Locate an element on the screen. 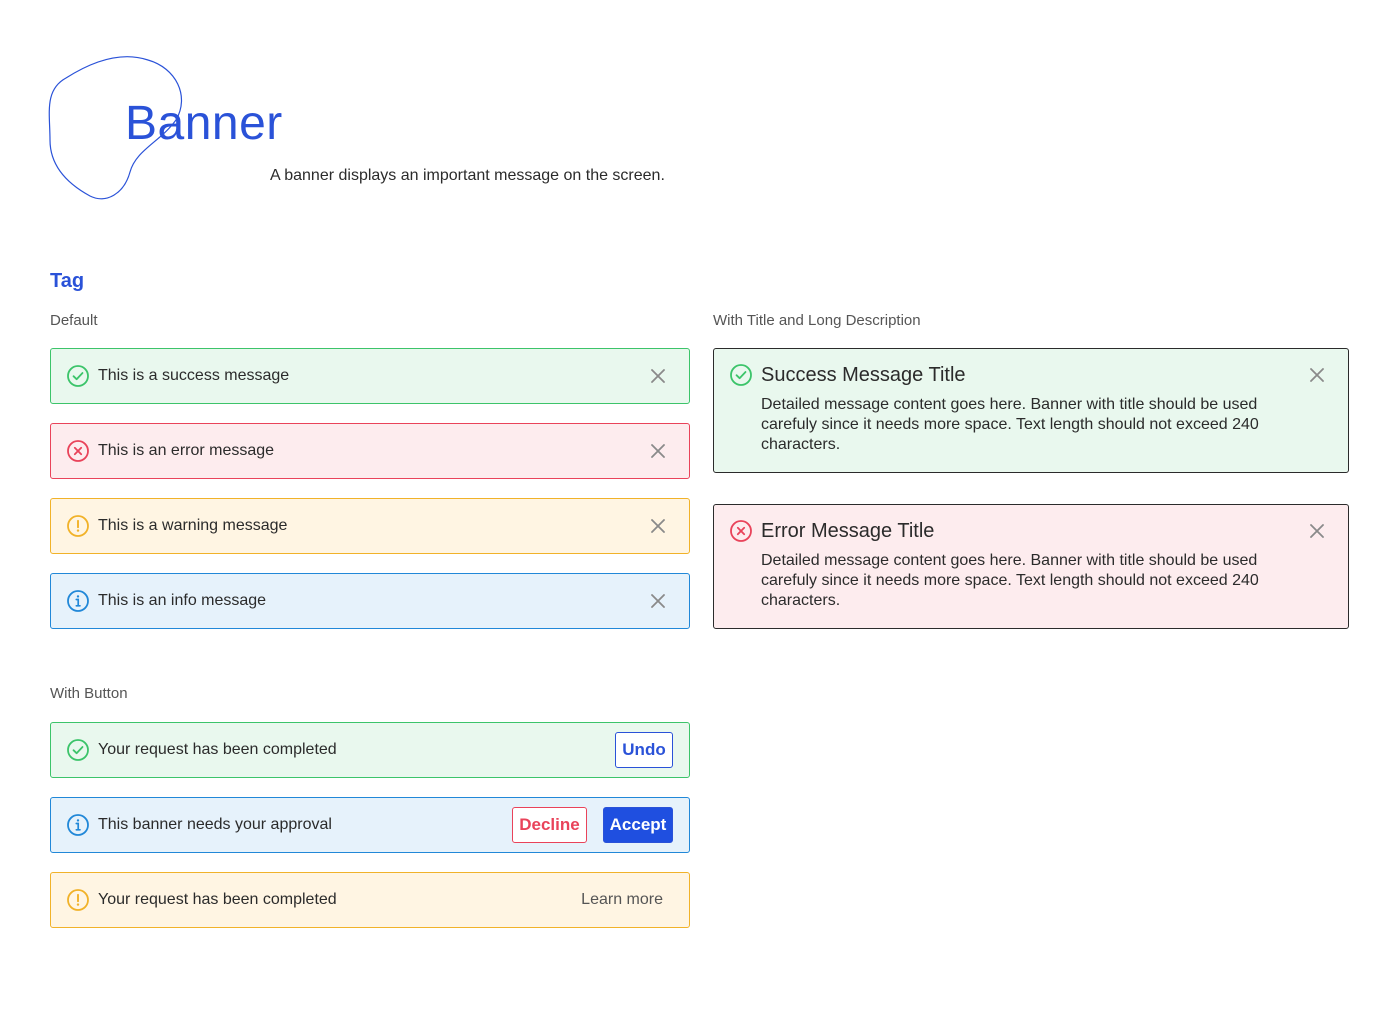  page-title: Banner is located at coordinates (204, 123).